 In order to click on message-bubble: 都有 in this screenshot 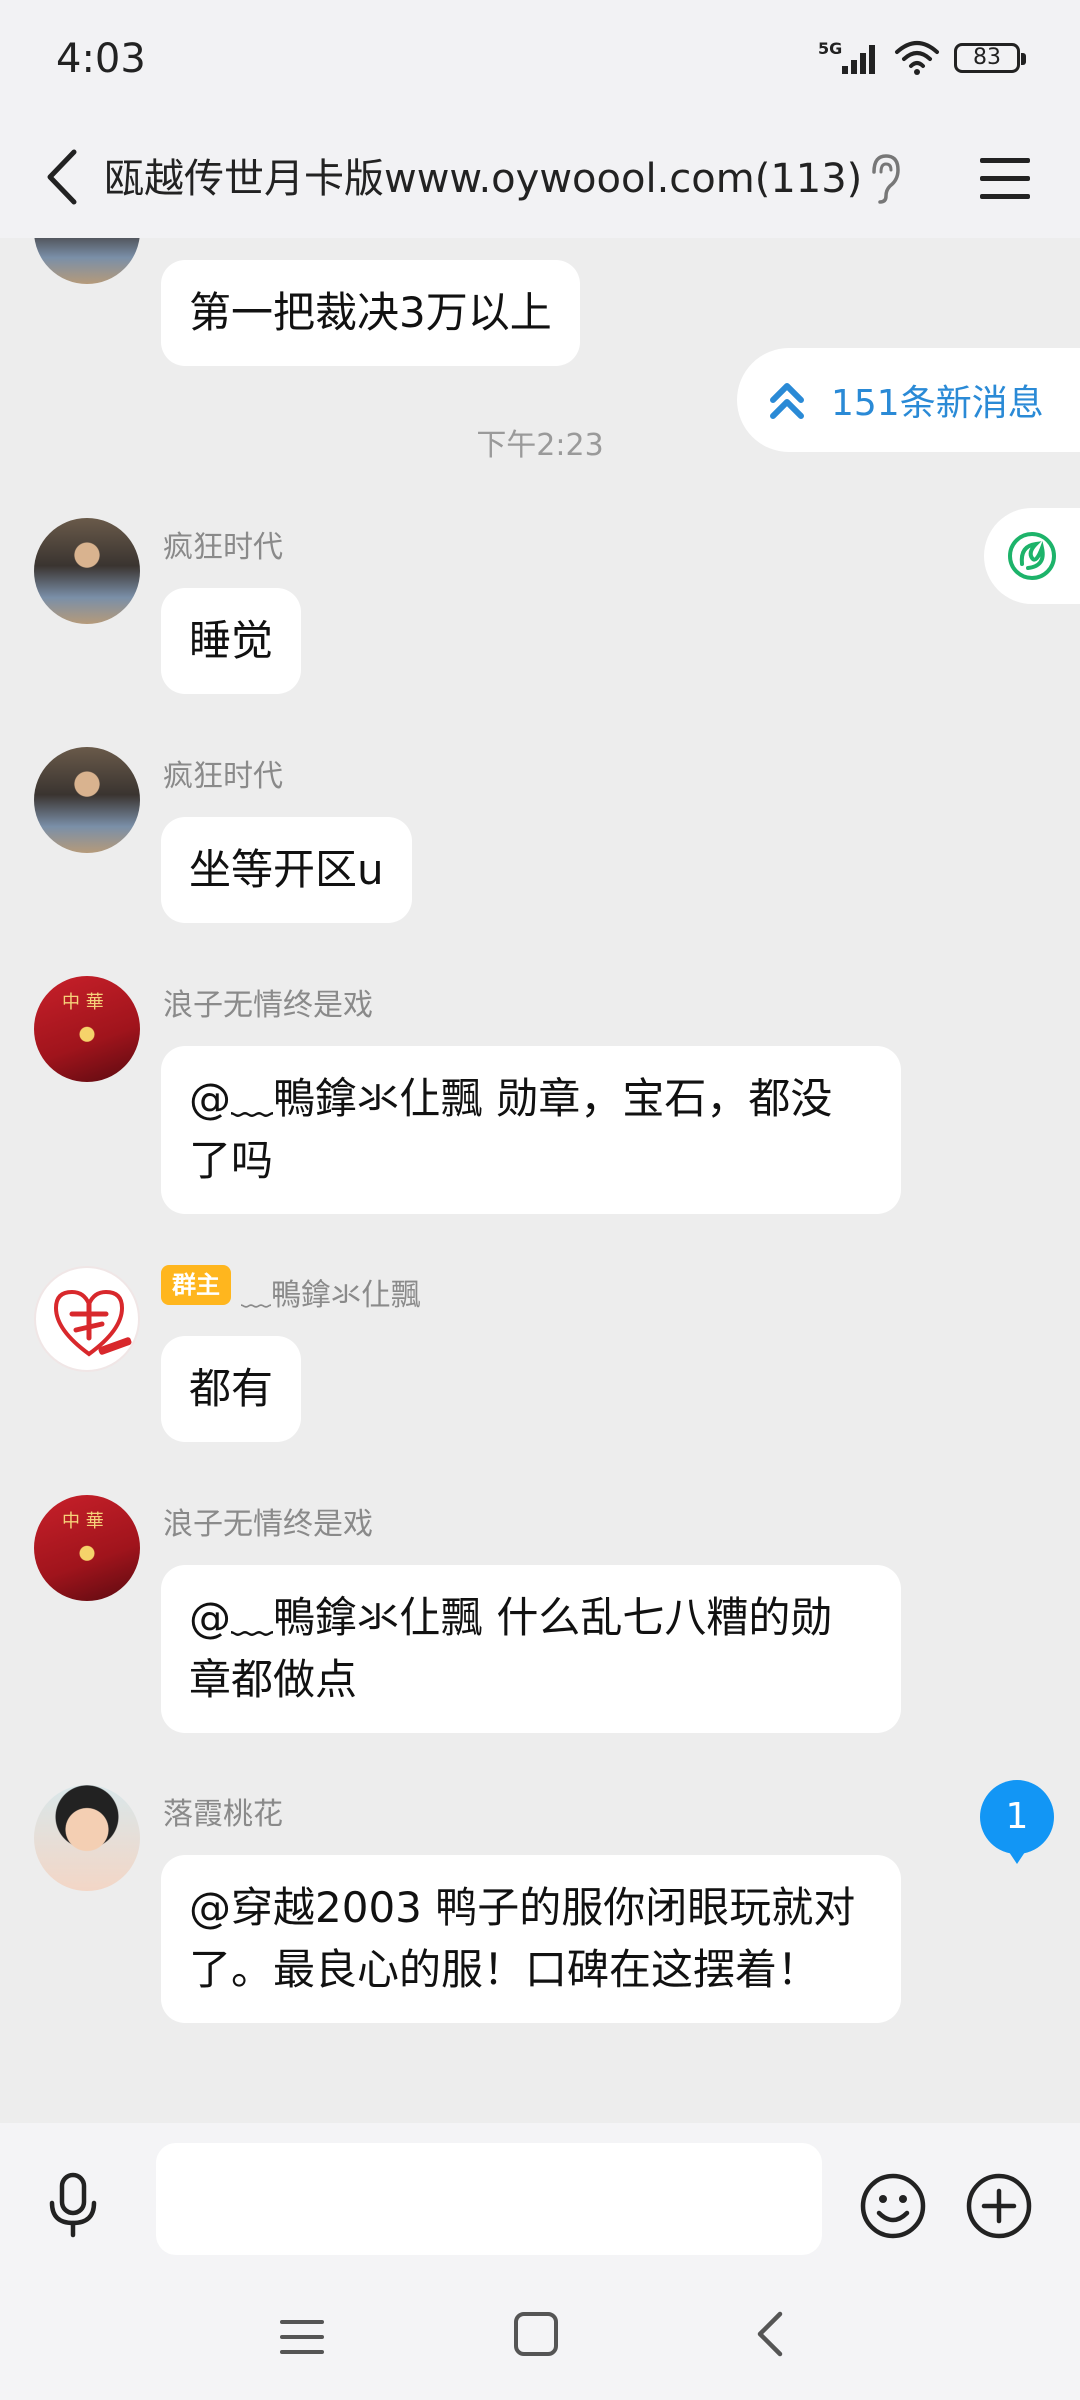, I will do `click(231, 1389)`.